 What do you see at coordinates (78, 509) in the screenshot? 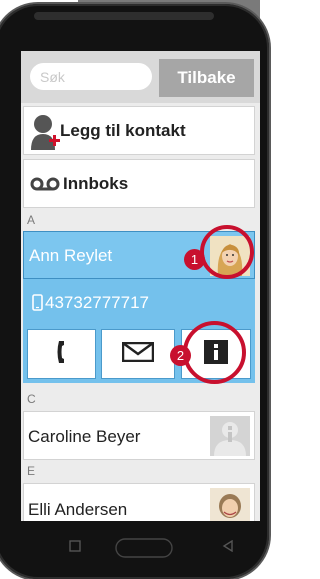
I see `contact-name: Elli Andersen` at bounding box center [78, 509].